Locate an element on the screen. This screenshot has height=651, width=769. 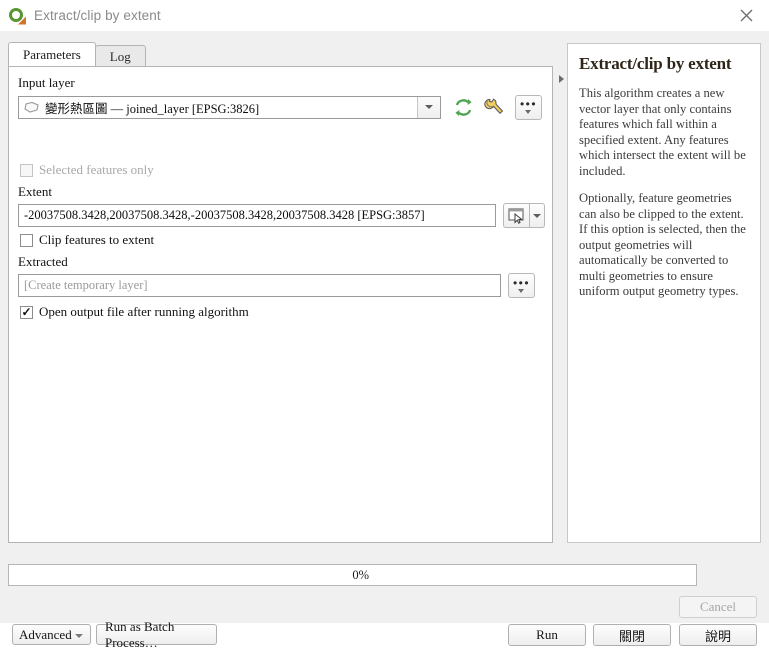
extent-label: Extent is located at coordinates (35, 191).